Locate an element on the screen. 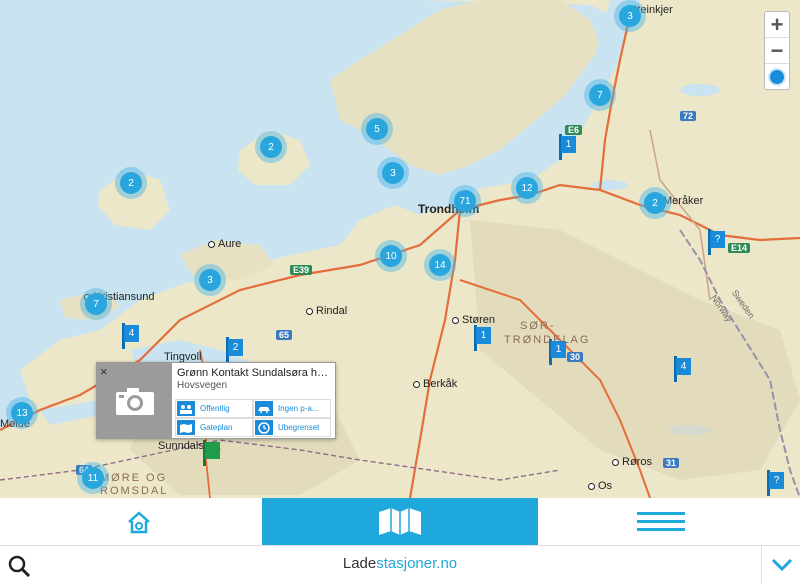 This screenshot has height=584, width=800. site-logo: Ladestasjoner.no is located at coordinates (400, 563).